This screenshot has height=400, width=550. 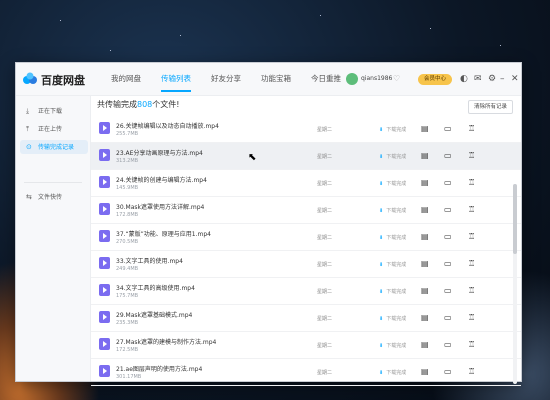 I want to click on sidebar: ⤓ 正在下载 ⤒ 正在上传 ⊙ 传输完成记录 ⇆ 文件快传, so click(x=53, y=238).